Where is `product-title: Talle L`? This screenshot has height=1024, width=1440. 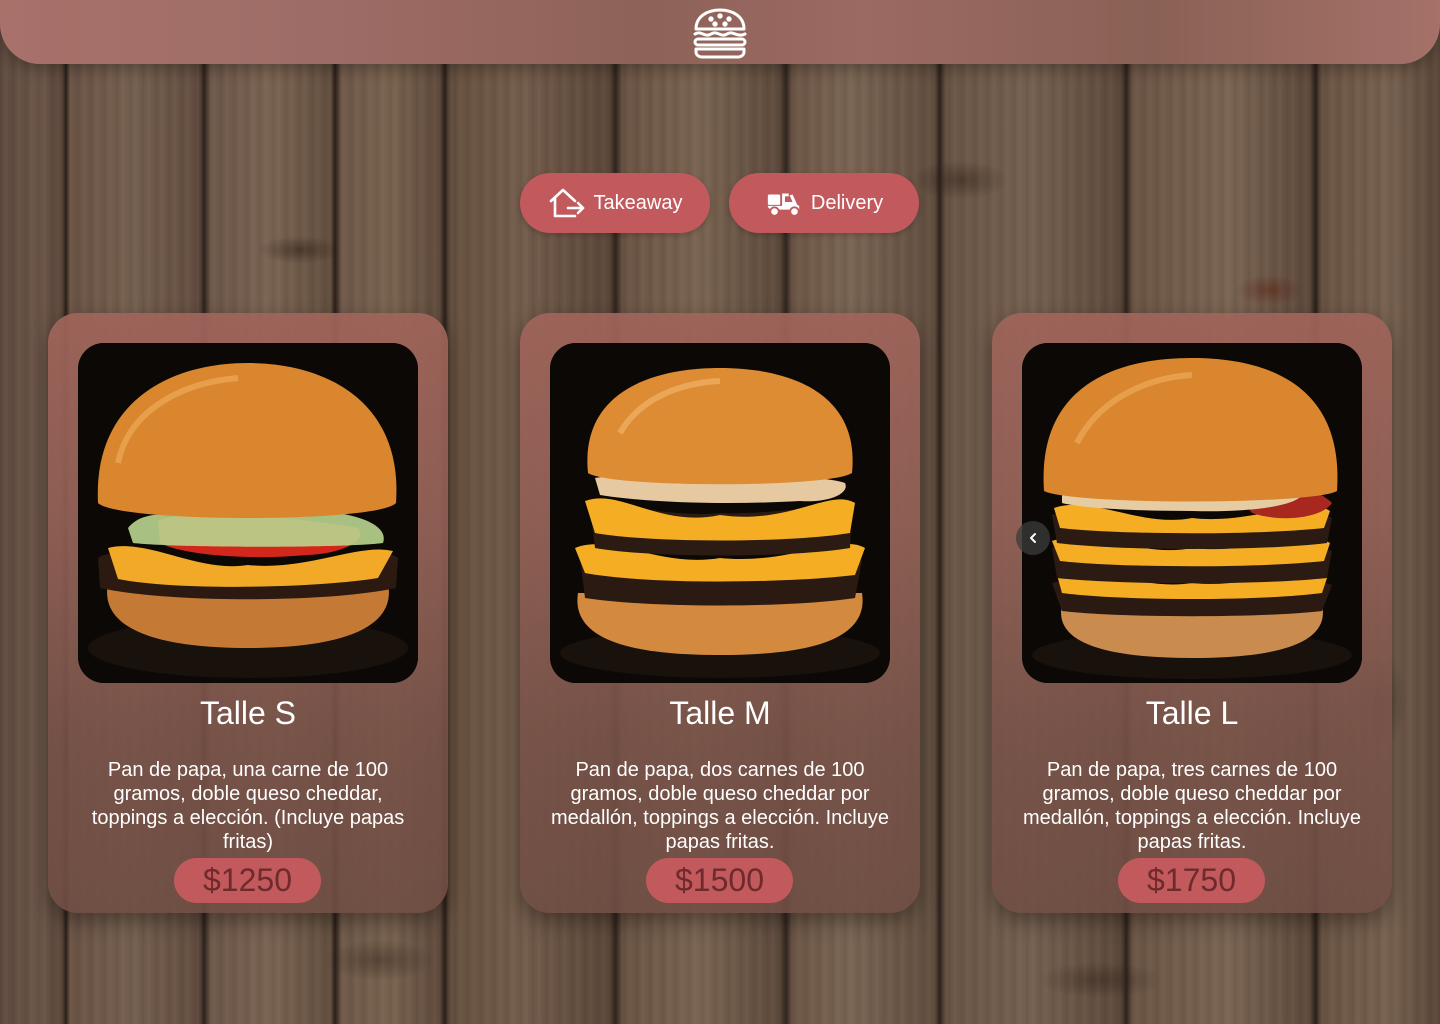
product-title: Talle L is located at coordinates (1192, 713).